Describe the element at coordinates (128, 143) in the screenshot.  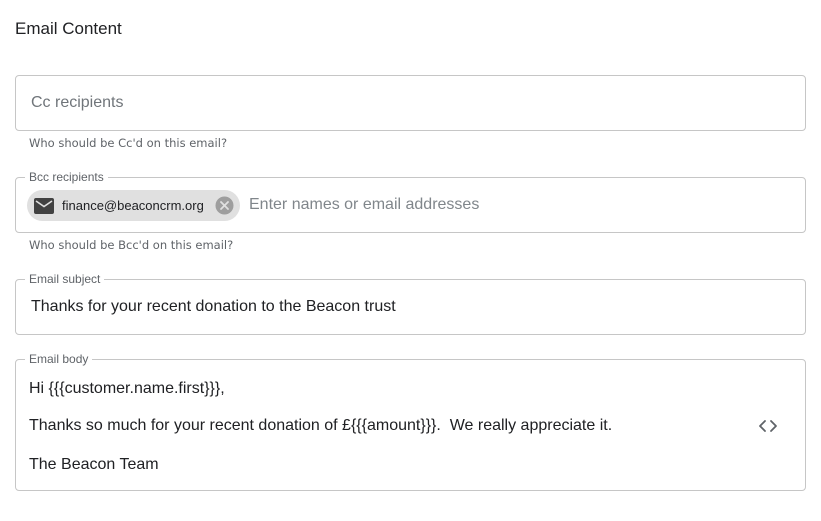
I see `cc-helper-text: Who should be Cc'd on this email?` at that location.